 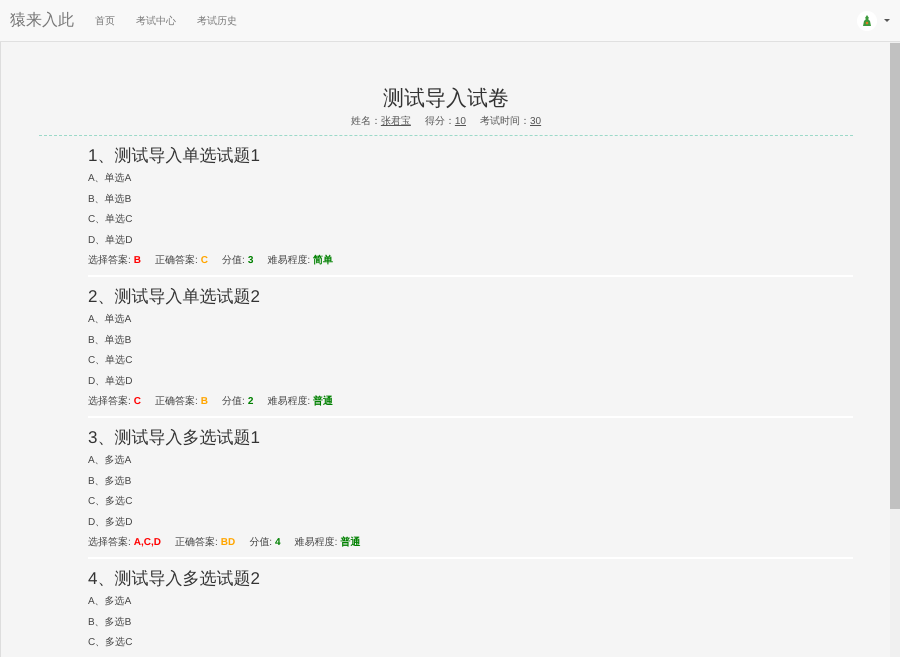 What do you see at coordinates (460, 121) in the screenshot?
I see `meta-value: 10` at bounding box center [460, 121].